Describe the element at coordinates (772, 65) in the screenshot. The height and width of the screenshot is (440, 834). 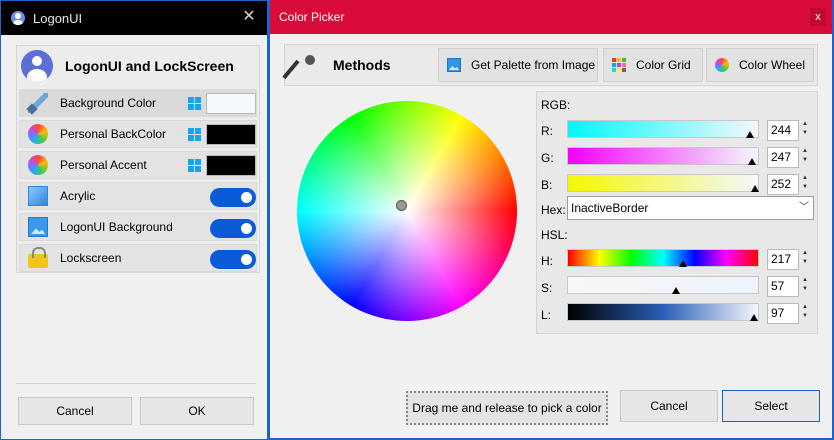
I see `color-wheel-label: Color Wheel` at that location.